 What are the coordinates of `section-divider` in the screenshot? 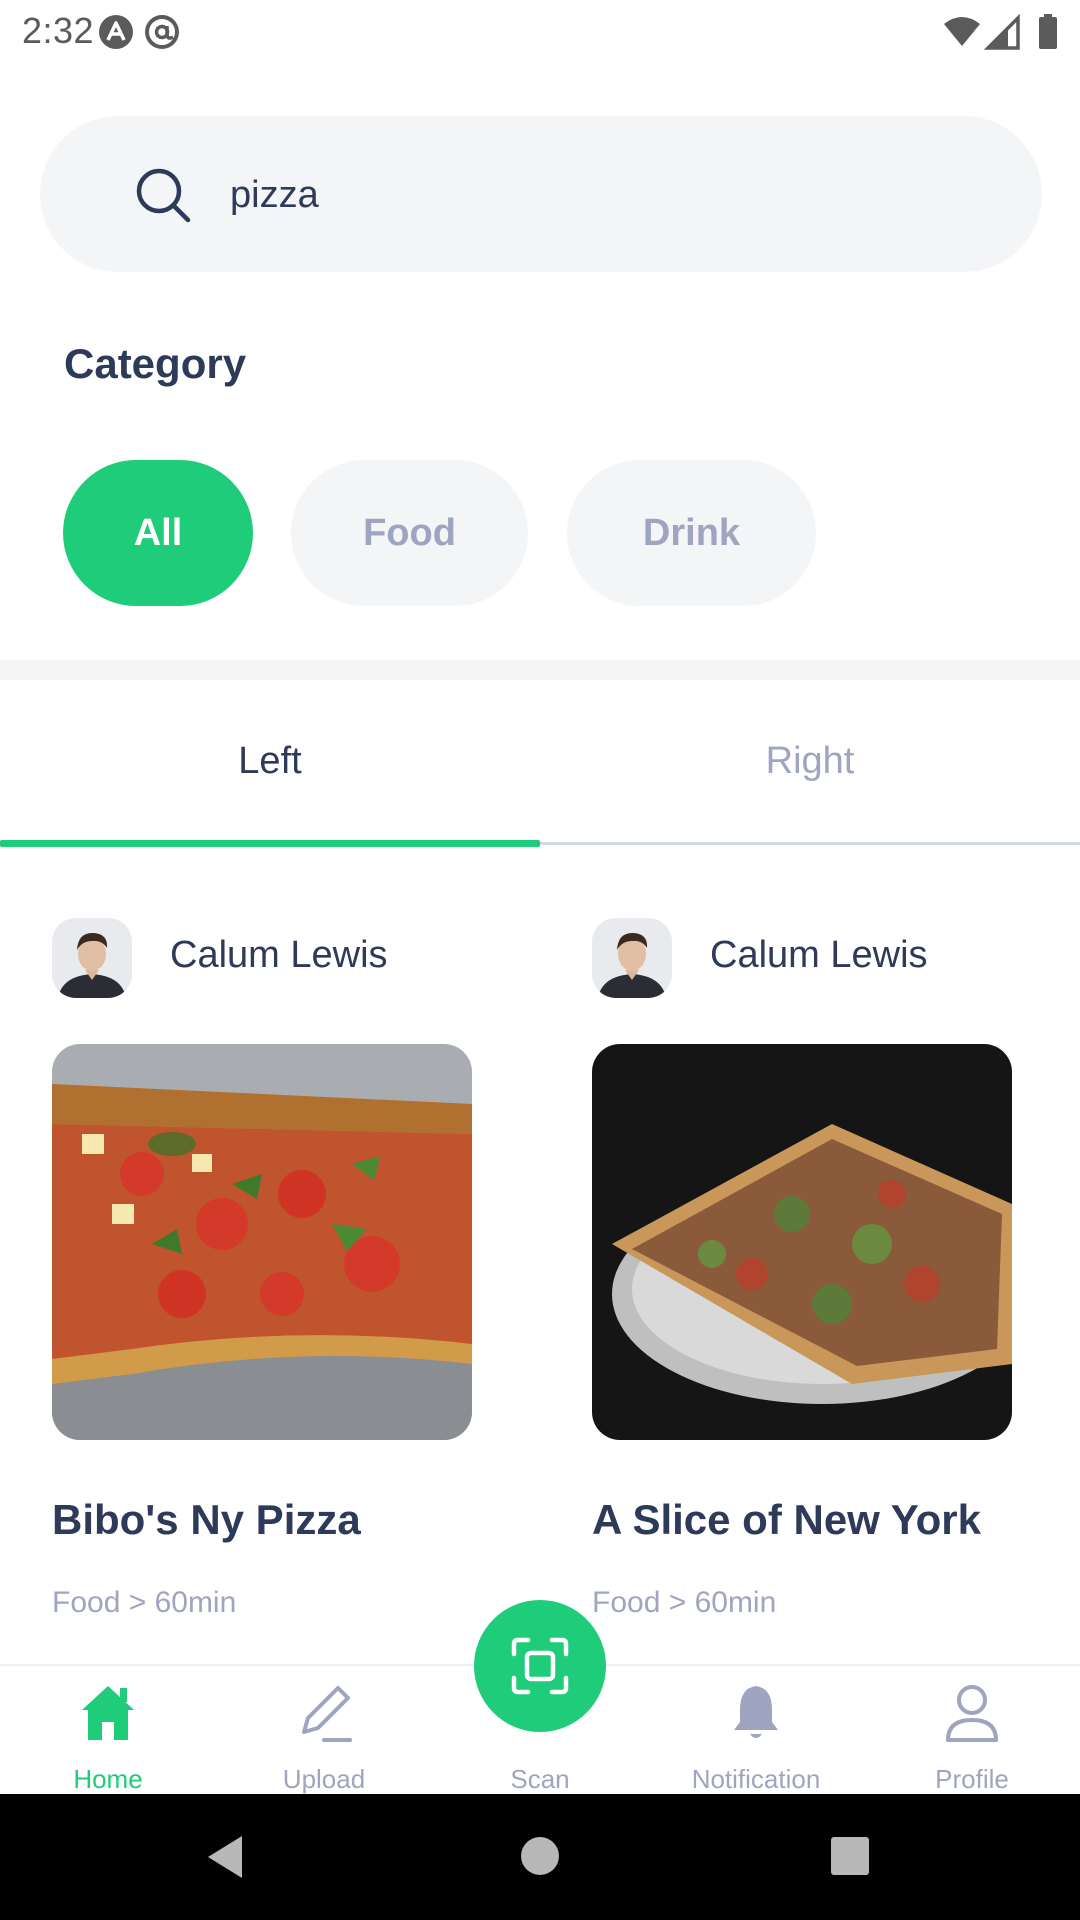 It's located at (540, 670).